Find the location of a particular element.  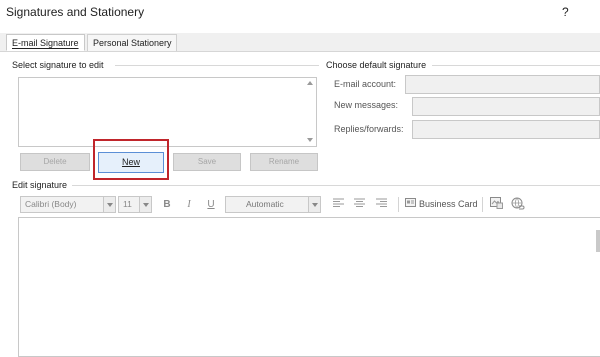

font-color-value: Automatic is located at coordinates (265, 204).